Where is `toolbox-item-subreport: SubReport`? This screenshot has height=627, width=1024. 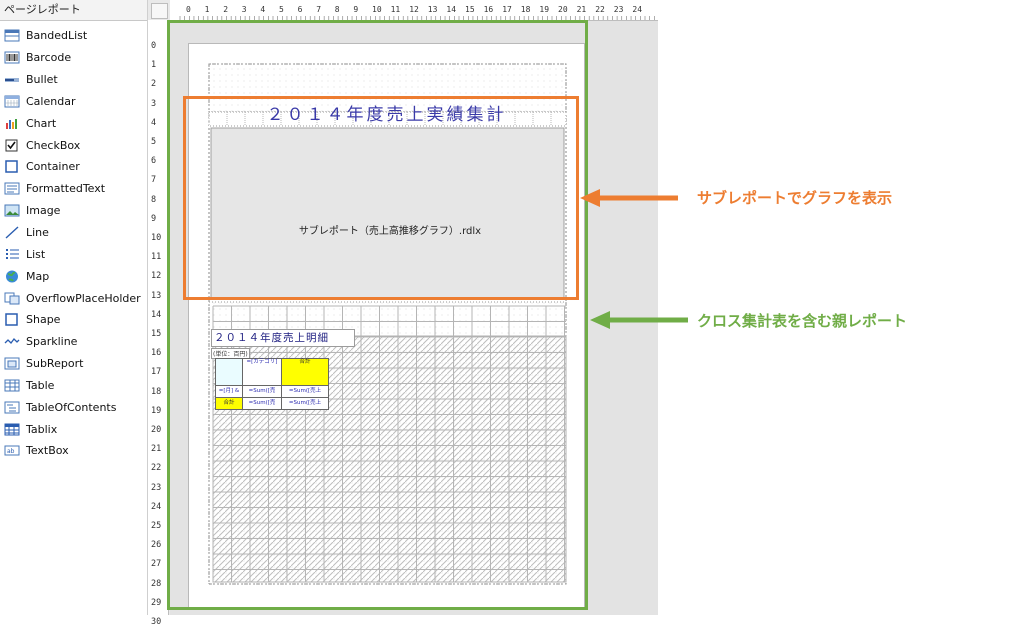 toolbox-item-subreport: SubReport is located at coordinates (73, 364).